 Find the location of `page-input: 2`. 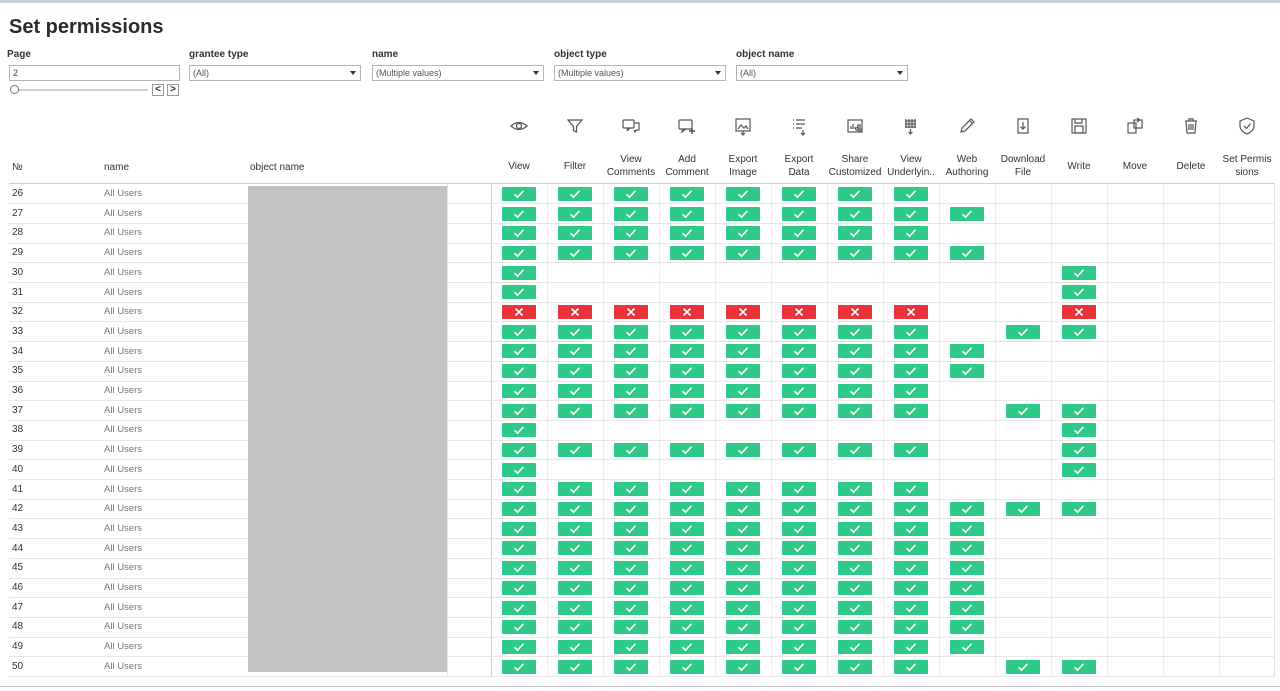

page-input: 2 is located at coordinates (94, 73).